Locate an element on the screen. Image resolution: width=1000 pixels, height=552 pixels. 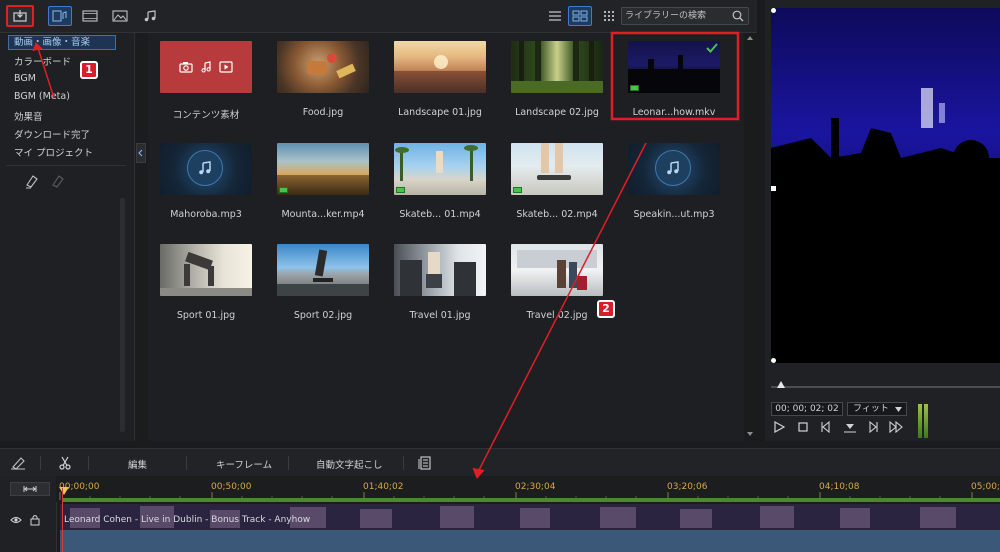
sidebar-collapse-button is located at coordinates (141, 153).